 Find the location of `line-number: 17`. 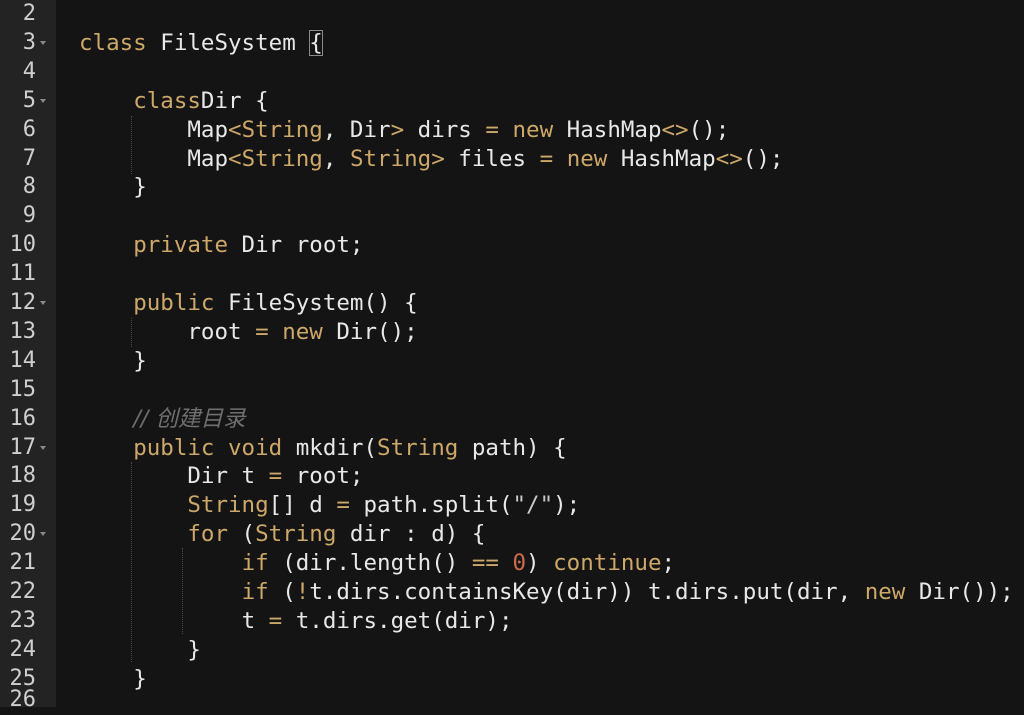

line-number: 17 is located at coordinates (23, 447).